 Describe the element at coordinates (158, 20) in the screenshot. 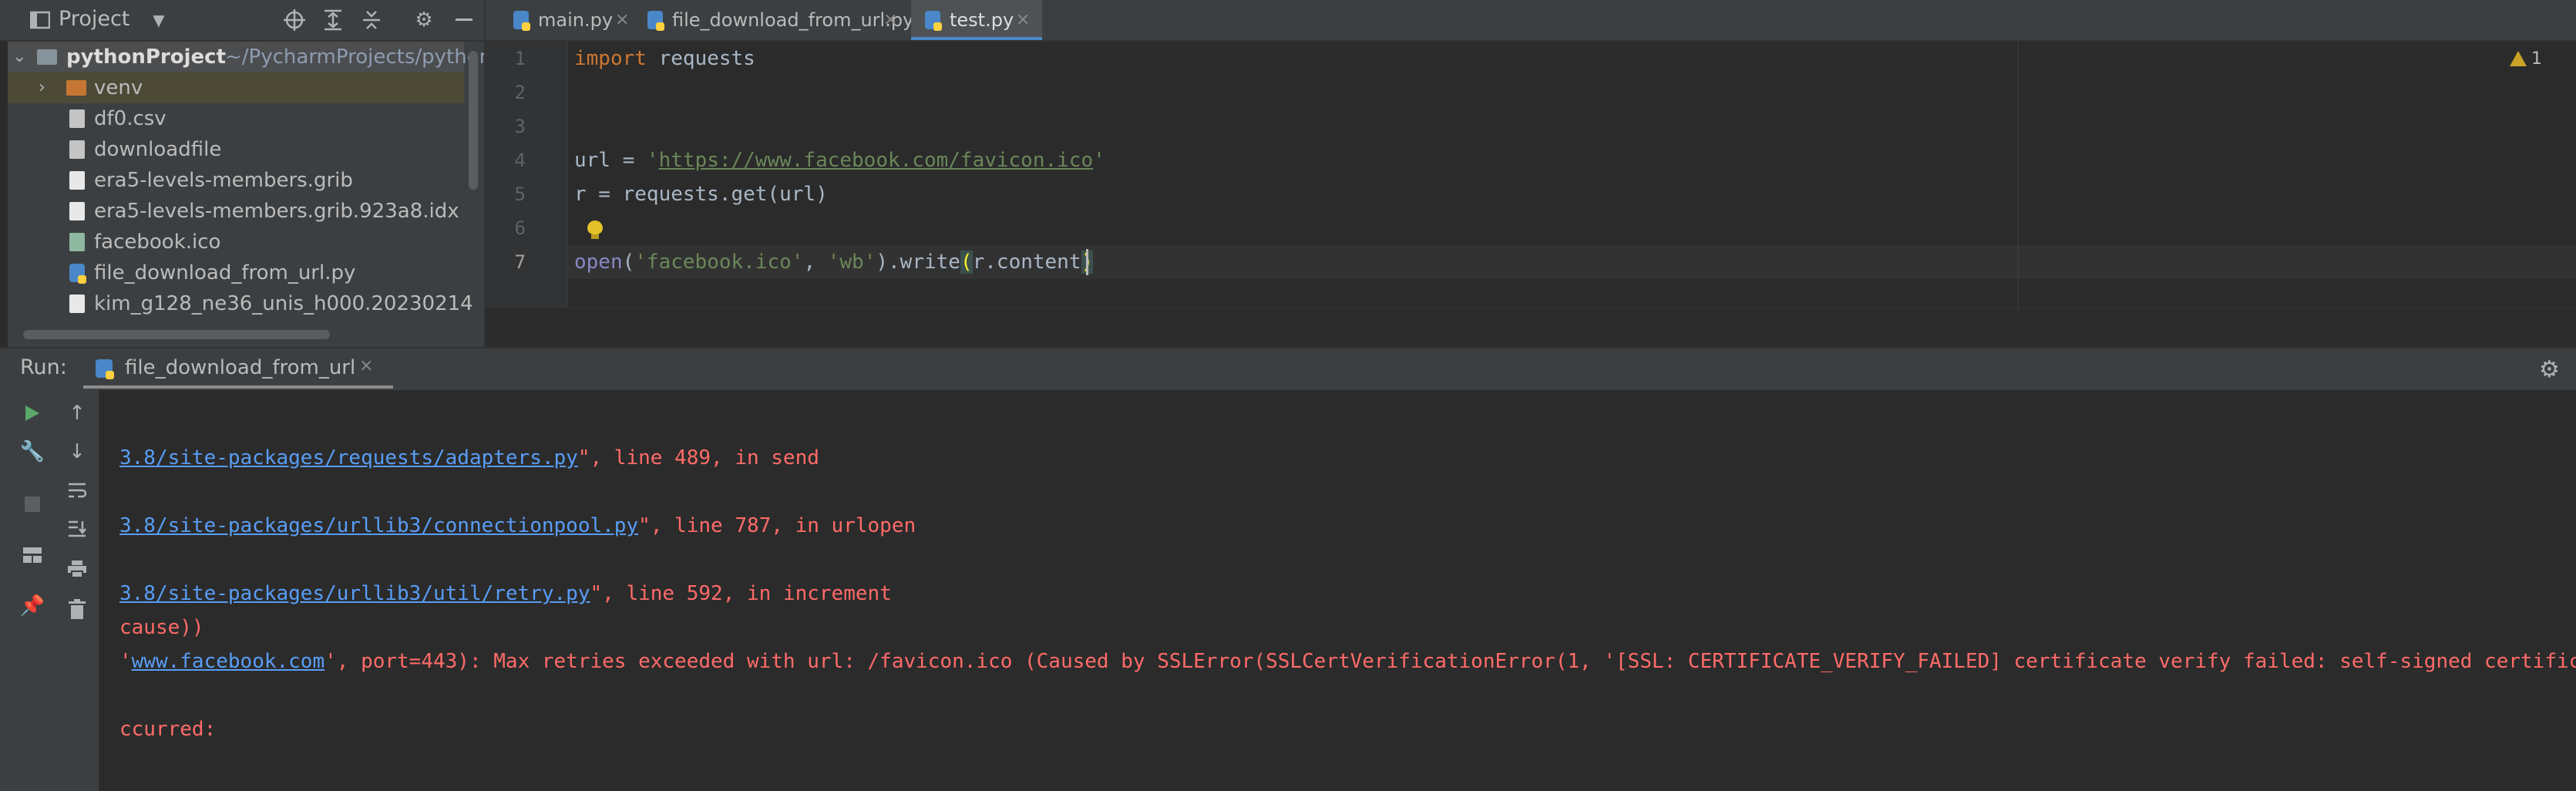

I see `chevron-down-icon: ▼` at that location.